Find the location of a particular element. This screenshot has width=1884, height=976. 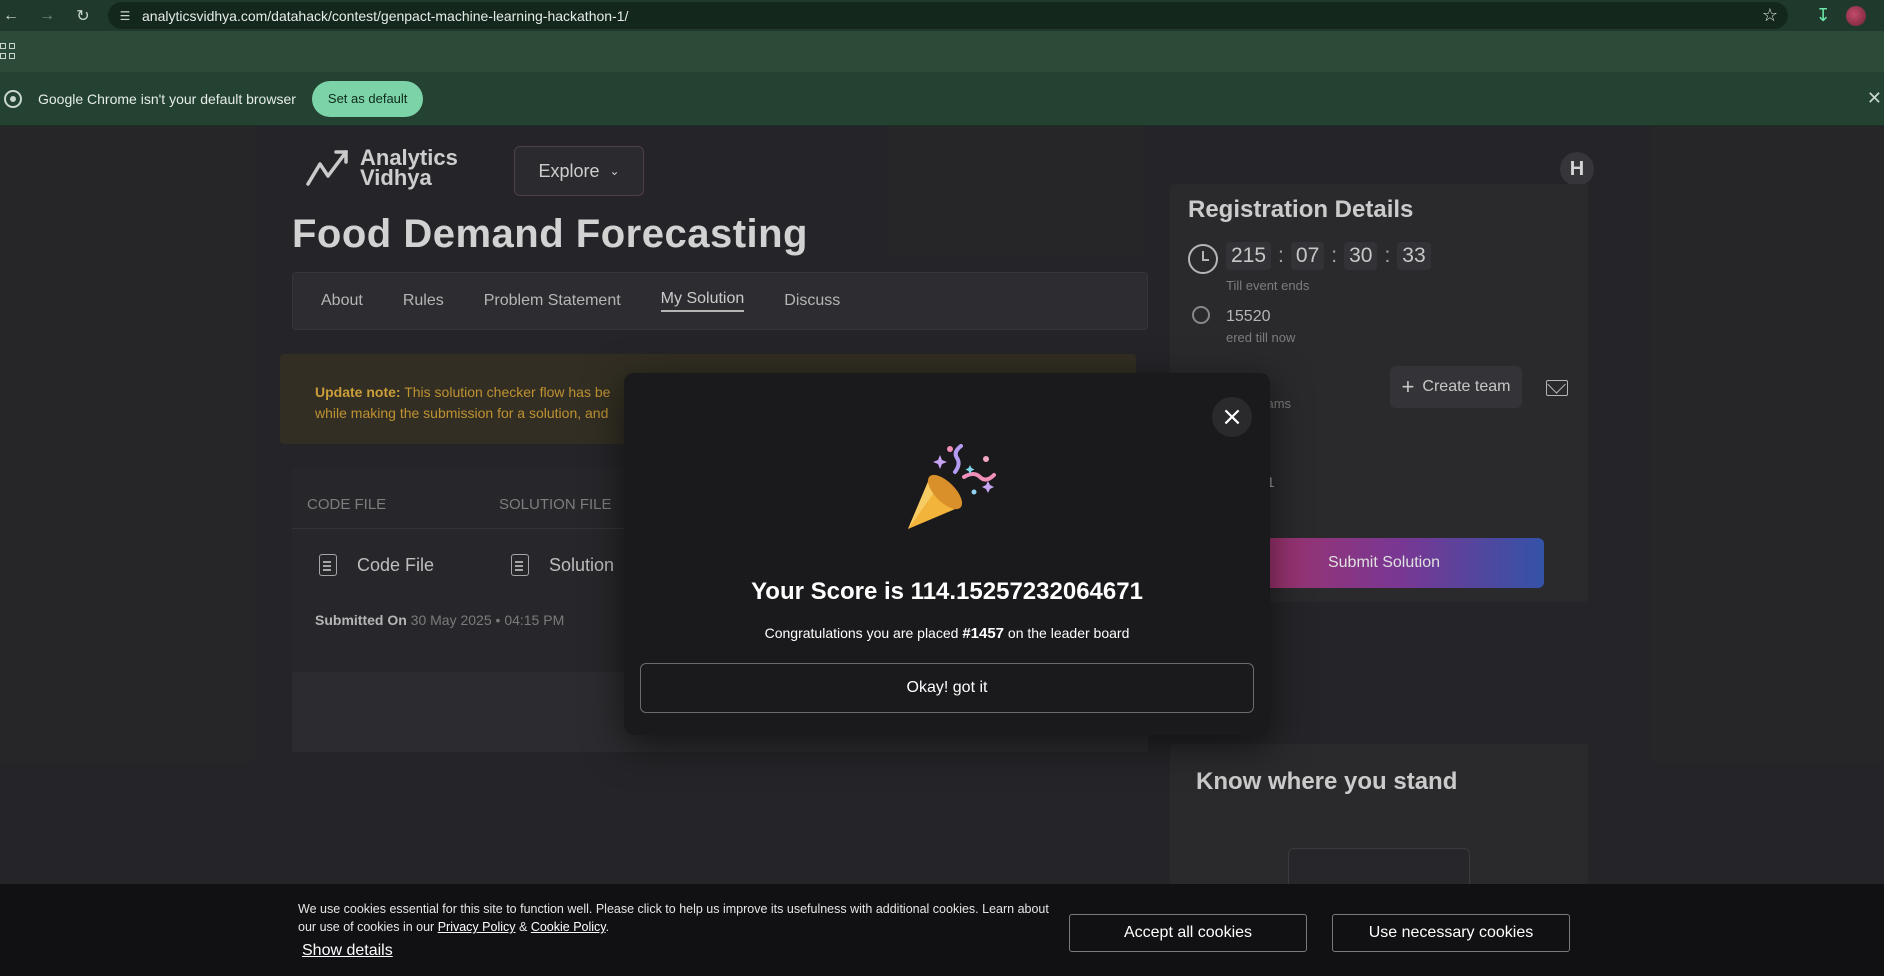

cookie-policy-link: Cookie Policy is located at coordinates (568, 927).